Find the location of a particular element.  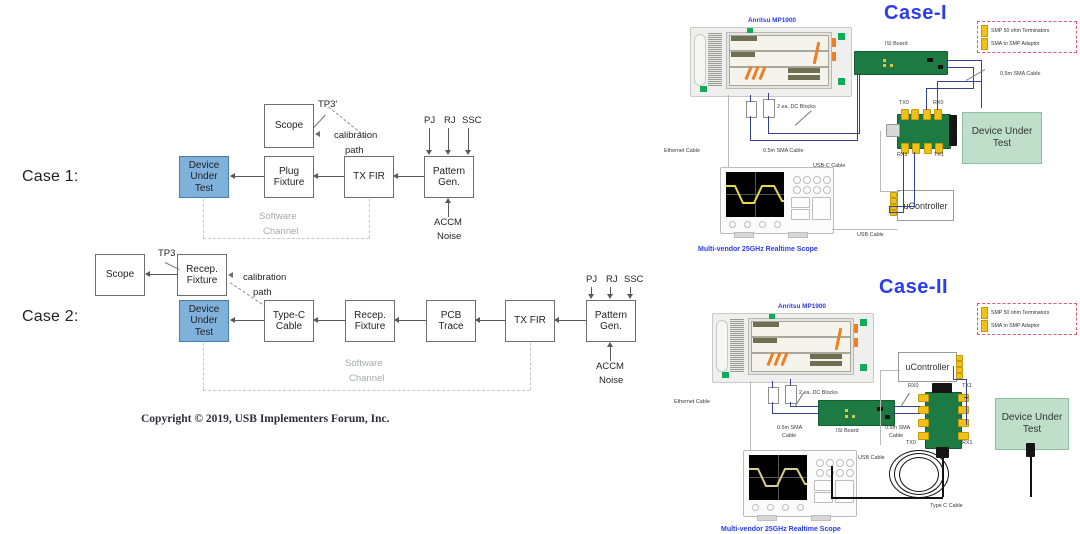

case-ii-chassis-vent is located at coordinates (737, 345).